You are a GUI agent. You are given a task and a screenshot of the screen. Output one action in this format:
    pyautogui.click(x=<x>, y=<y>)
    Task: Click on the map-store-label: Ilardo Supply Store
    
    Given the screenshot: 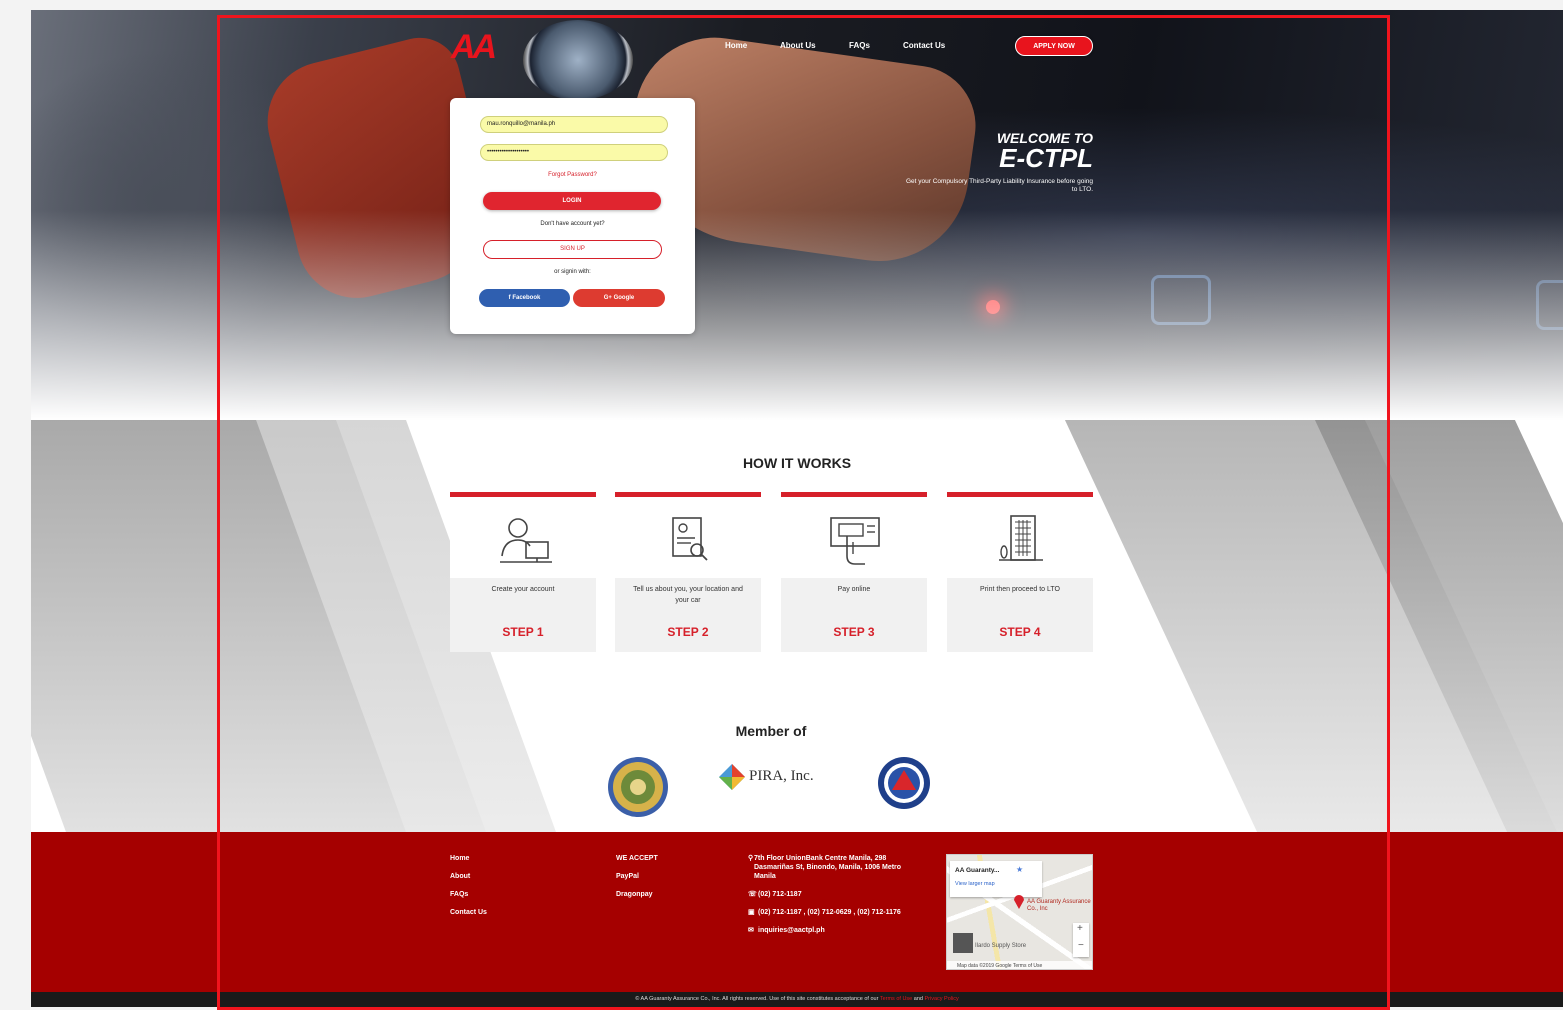 What is the action you would take?
    pyautogui.click(x=1001, y=946)
    